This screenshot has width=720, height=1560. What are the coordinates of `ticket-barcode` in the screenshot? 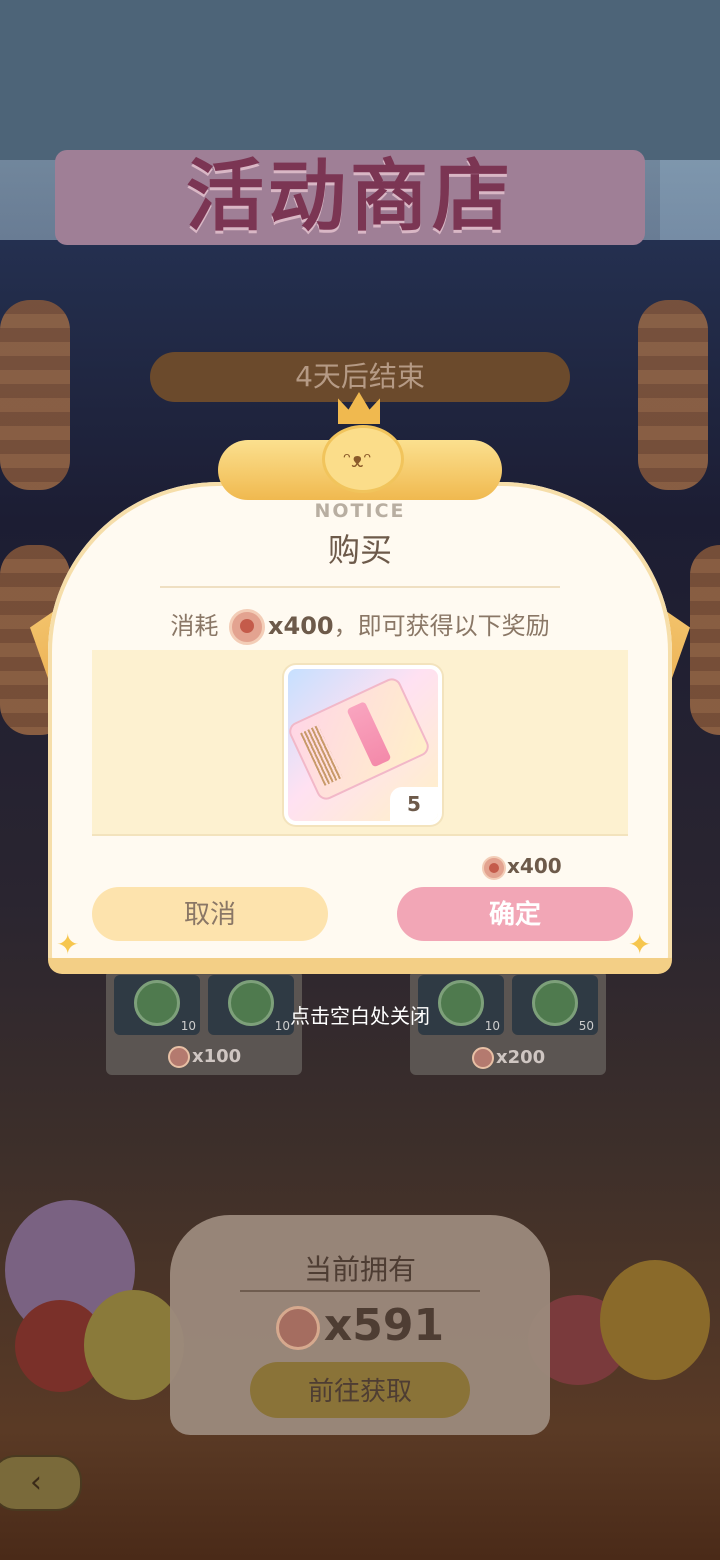 It's located at (321, 755).